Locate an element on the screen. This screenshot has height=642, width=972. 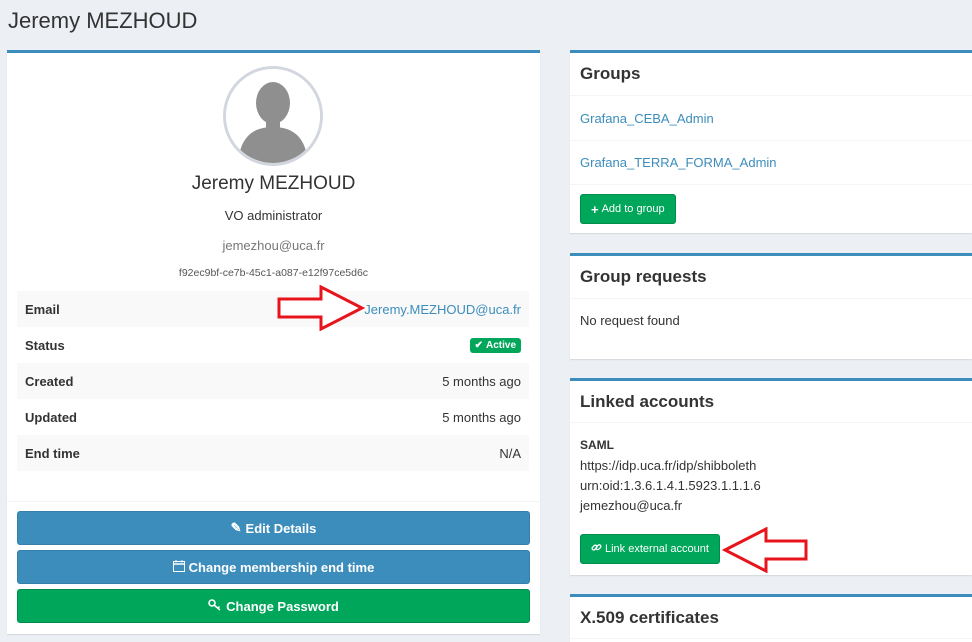
updated-row: Updated 5 months ago is located at coordinates (273, 417).